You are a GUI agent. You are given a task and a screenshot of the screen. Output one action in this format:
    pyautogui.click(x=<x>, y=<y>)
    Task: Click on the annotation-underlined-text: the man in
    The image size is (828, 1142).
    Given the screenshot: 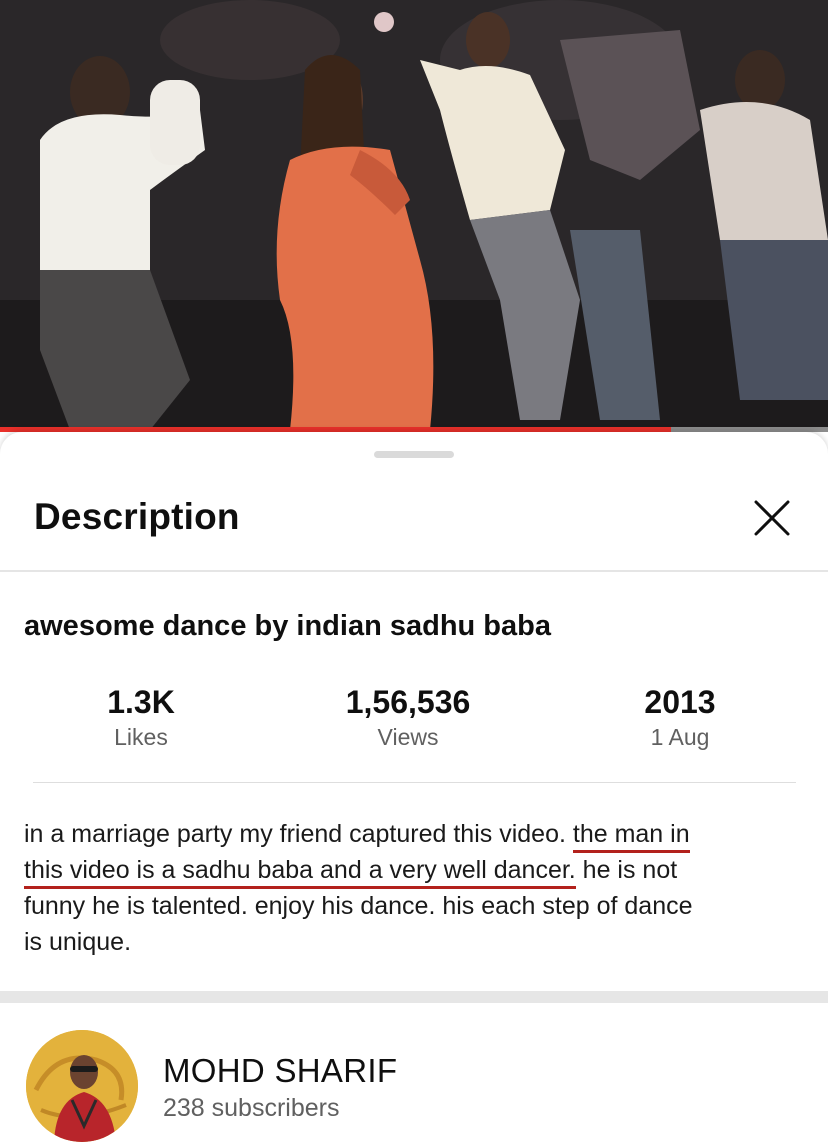 What is the action you would take?
    pyautogui.click(x=631, y=836)
    